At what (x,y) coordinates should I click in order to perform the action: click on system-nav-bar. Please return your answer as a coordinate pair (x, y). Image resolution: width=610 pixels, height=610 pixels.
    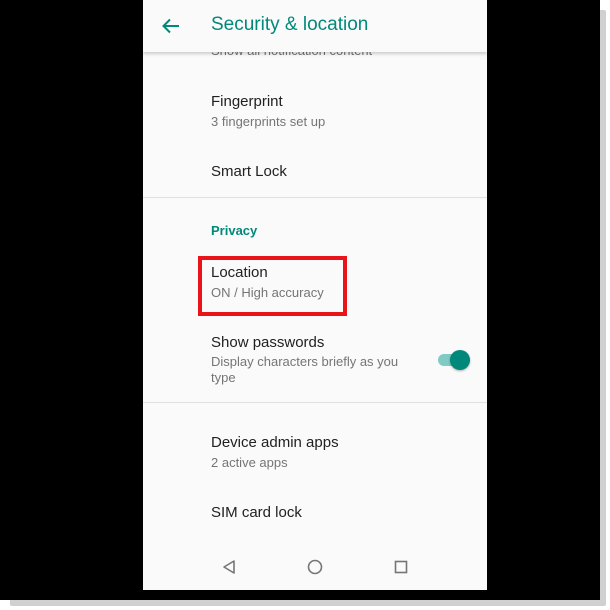
    Looking at the image, I should click on (315, 567).